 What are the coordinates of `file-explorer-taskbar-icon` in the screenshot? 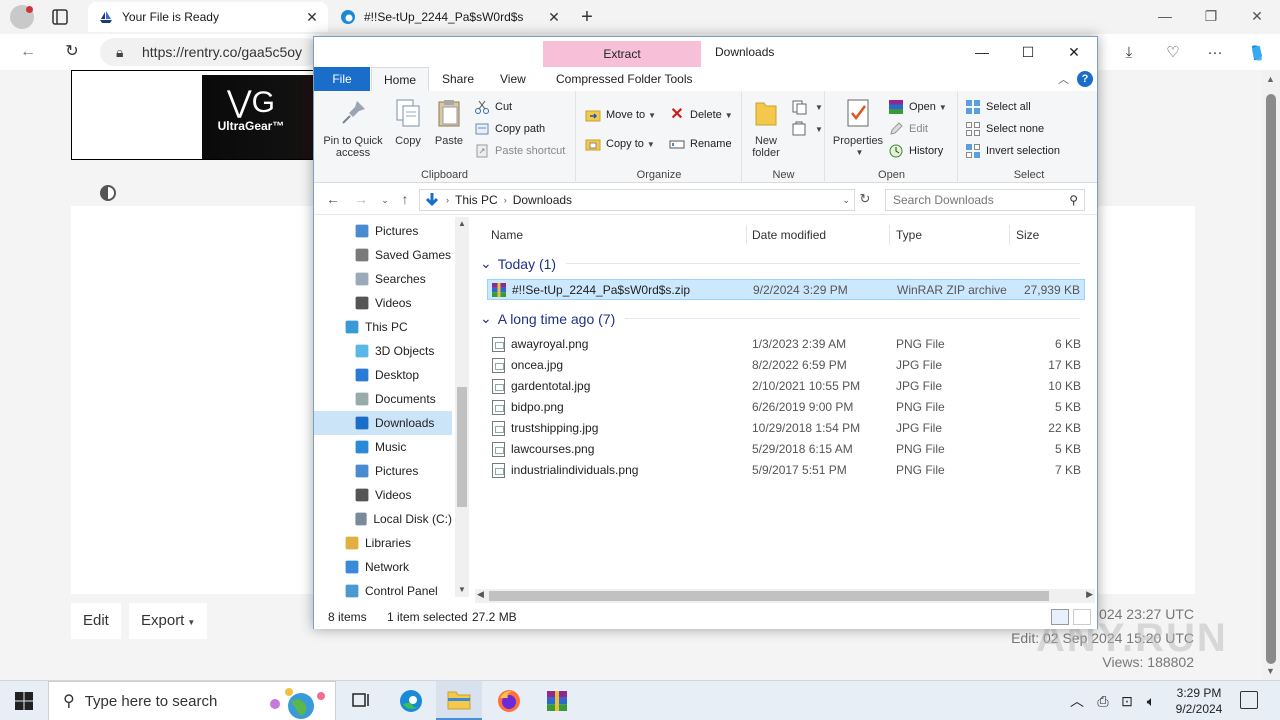 It's located at (459, 700).